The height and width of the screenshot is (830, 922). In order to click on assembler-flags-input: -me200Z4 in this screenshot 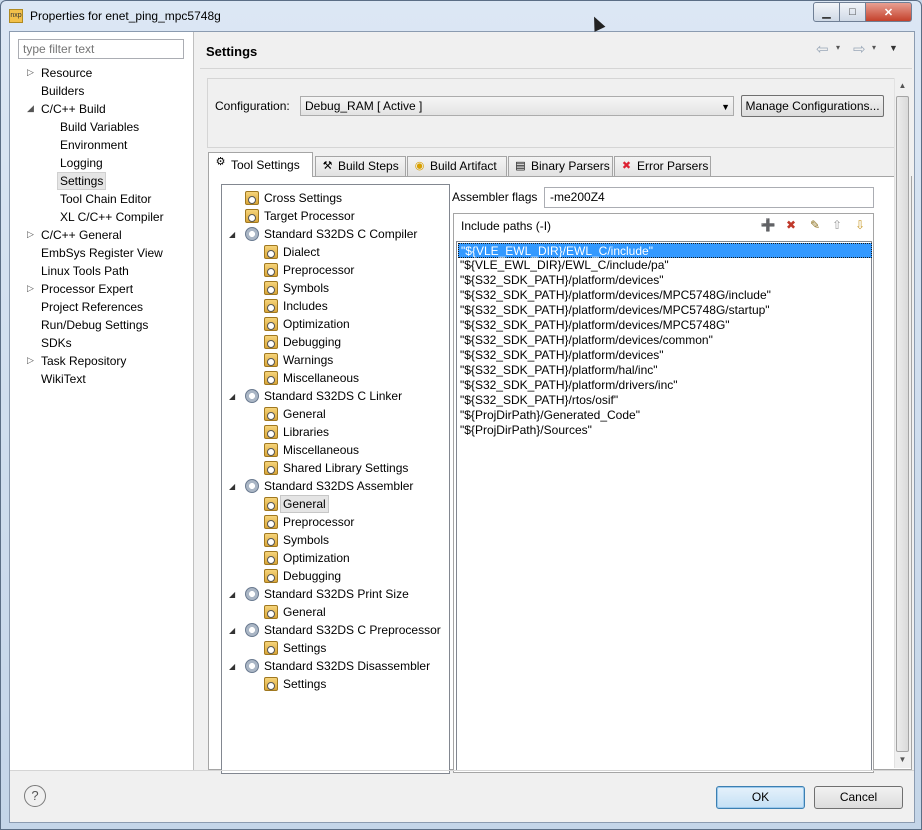, I will do `click(709, 197)`.